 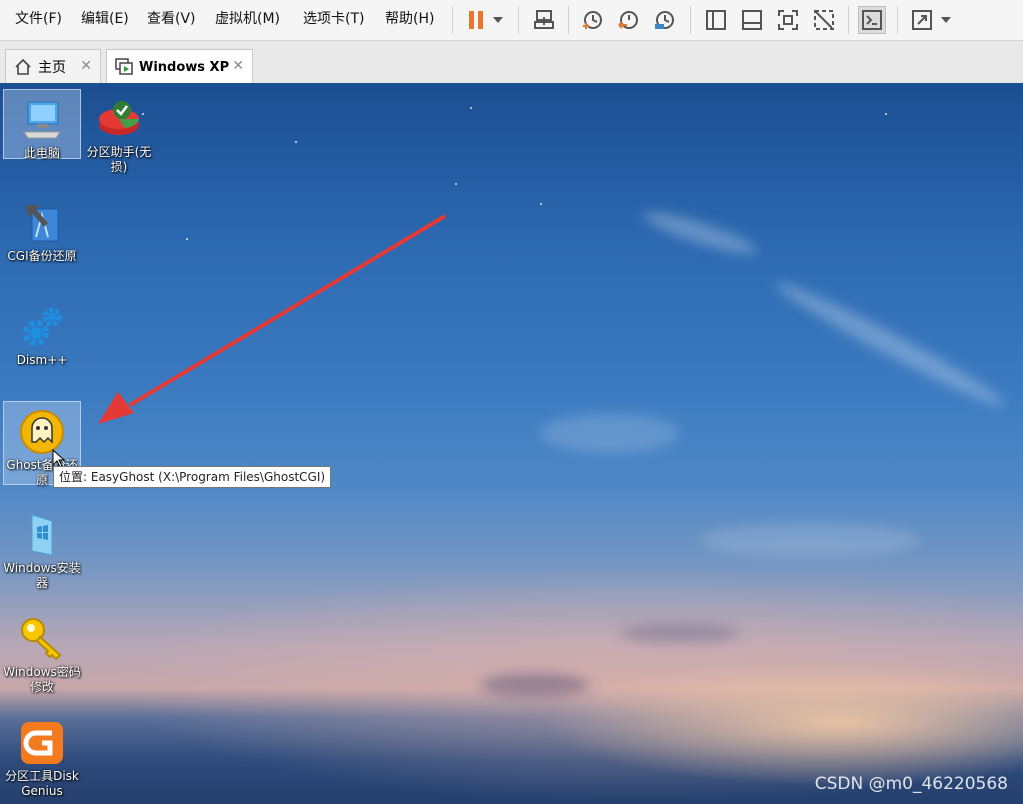 I want to click on sidebar-icon, so click(x=716, y=20).